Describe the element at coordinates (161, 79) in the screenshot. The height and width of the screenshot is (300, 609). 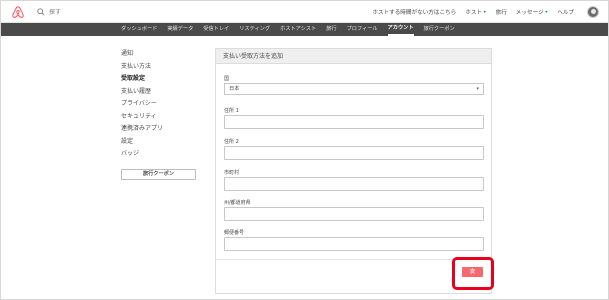
I see `sidebar-item-payout-preferences: 受取設定` at that location.